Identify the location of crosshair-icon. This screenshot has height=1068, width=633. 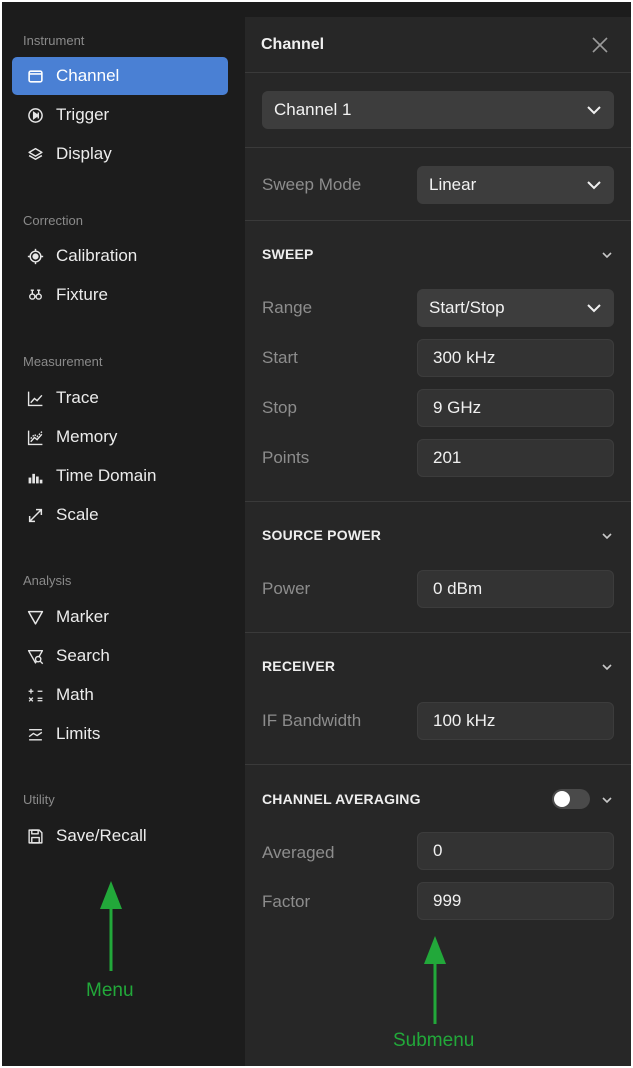
(35, 256).